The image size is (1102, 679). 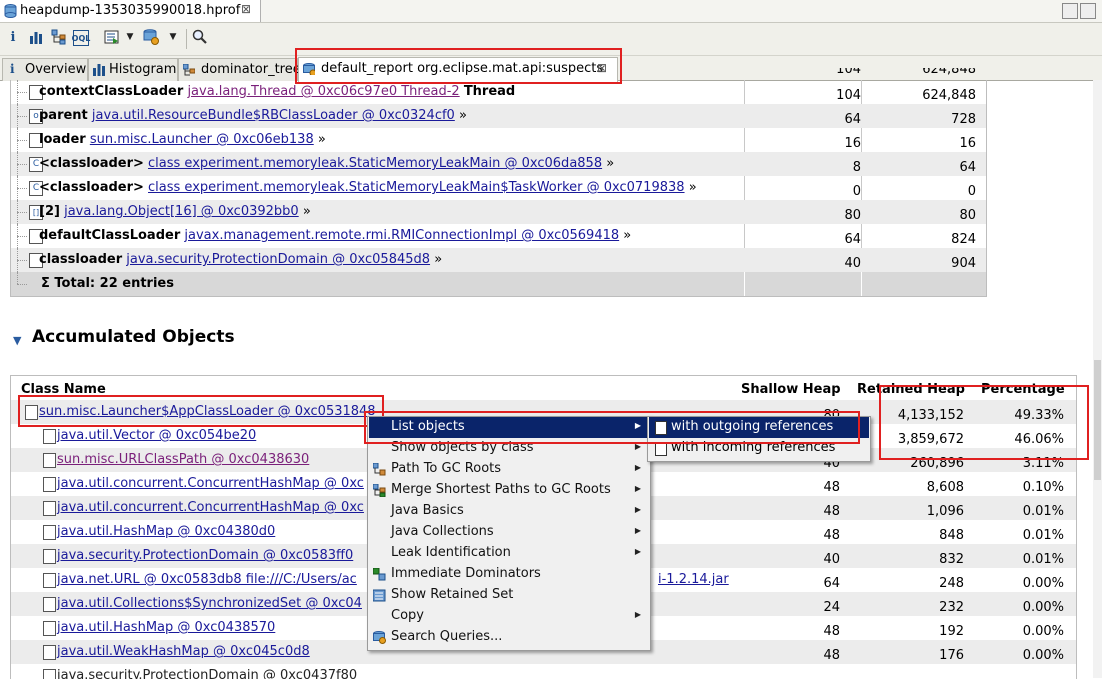 What do you see at coordinates (379, 595) in the screenshot?
I see `retained-set-icon` at bounding box center [379, 595].